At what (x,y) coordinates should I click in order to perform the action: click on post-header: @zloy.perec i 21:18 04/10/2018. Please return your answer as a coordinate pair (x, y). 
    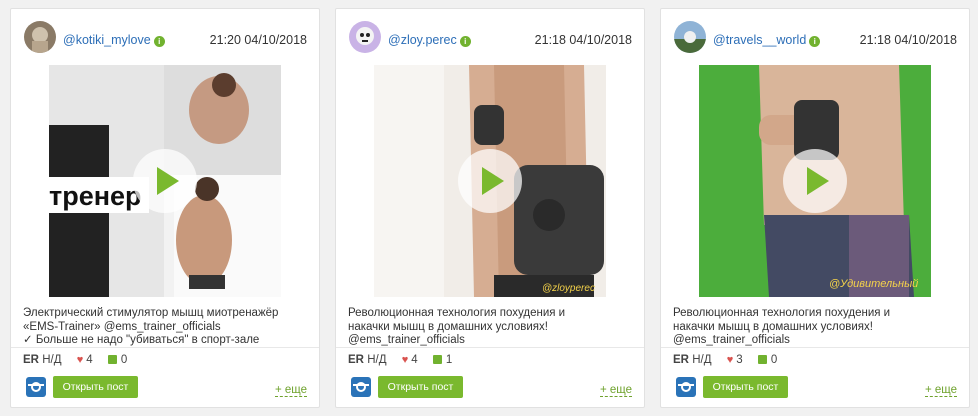
    Looking at the image, I should click on (490, 37).